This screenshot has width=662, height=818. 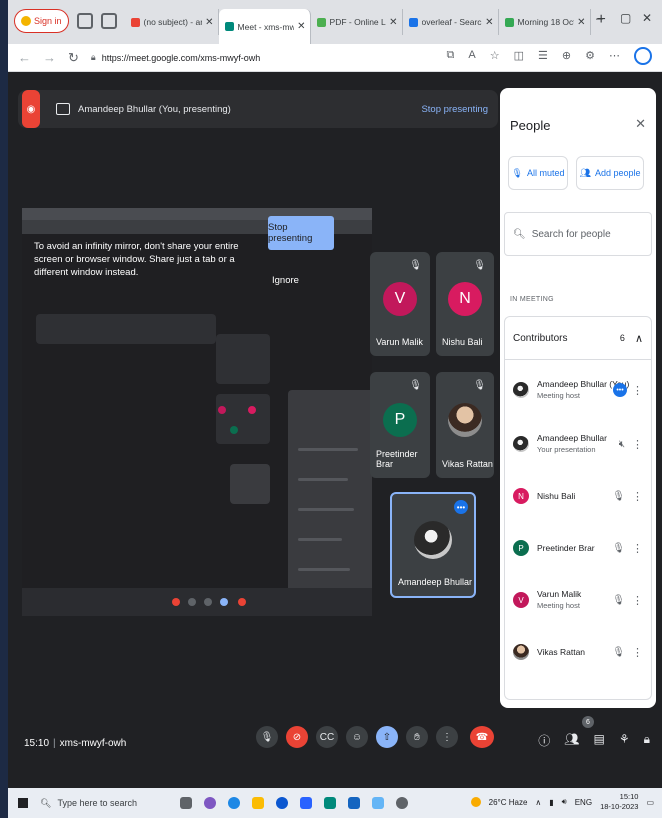 What do you see at coordinates (578, 338) in the screenshot?
I see `contributors-header: Contributors 6 ∧` at bounding box center [578, 338].